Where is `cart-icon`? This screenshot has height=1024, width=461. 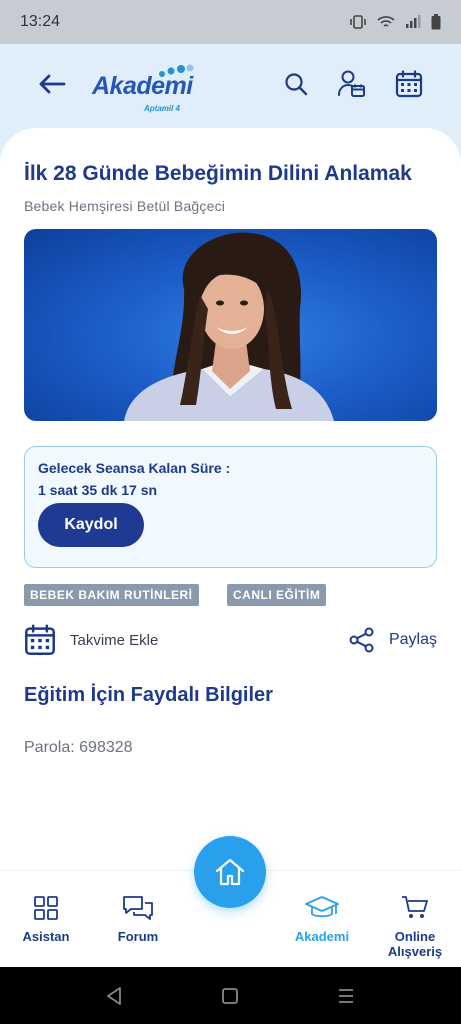 cart-icon is located at coordinates (415, 907).